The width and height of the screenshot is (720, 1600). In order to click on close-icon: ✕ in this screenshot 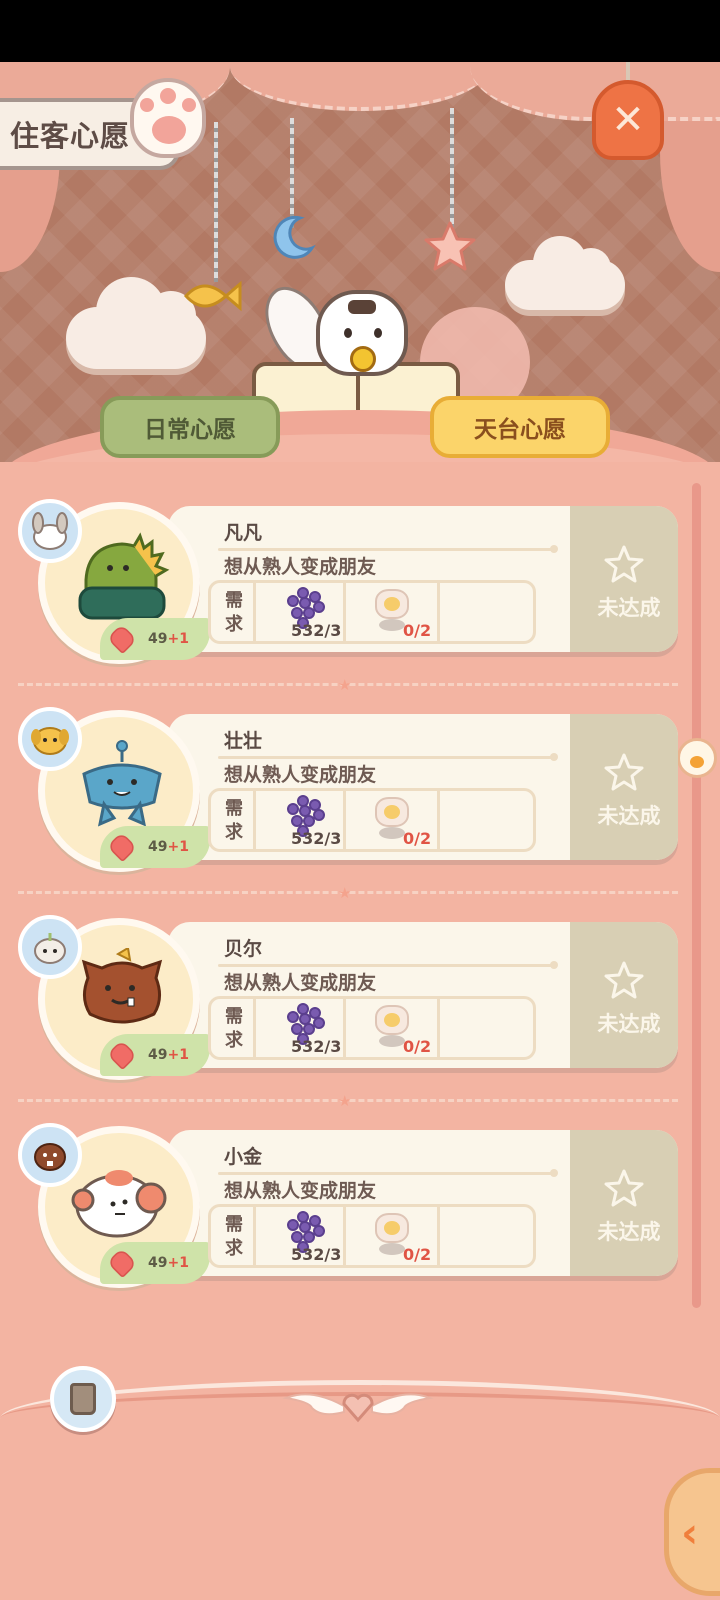, I will do `click(628, 120)`.